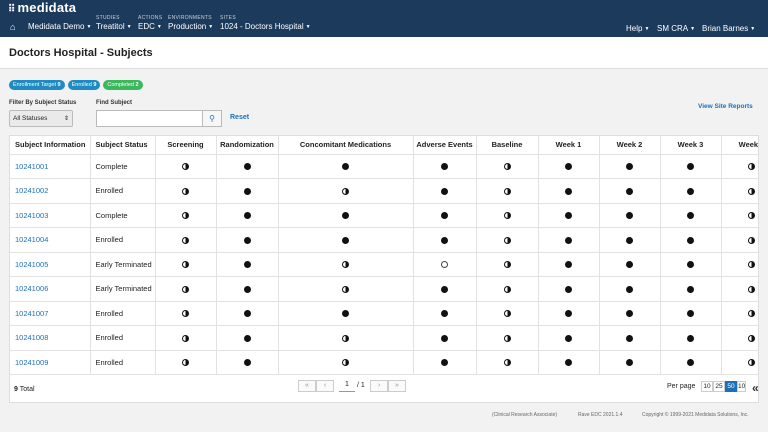 This screenshot has width=768, height=432. What do you see at coordinates (741, 386) in the screenshot?
I see `per-page-100: 10` at bounding box center [741, 386].